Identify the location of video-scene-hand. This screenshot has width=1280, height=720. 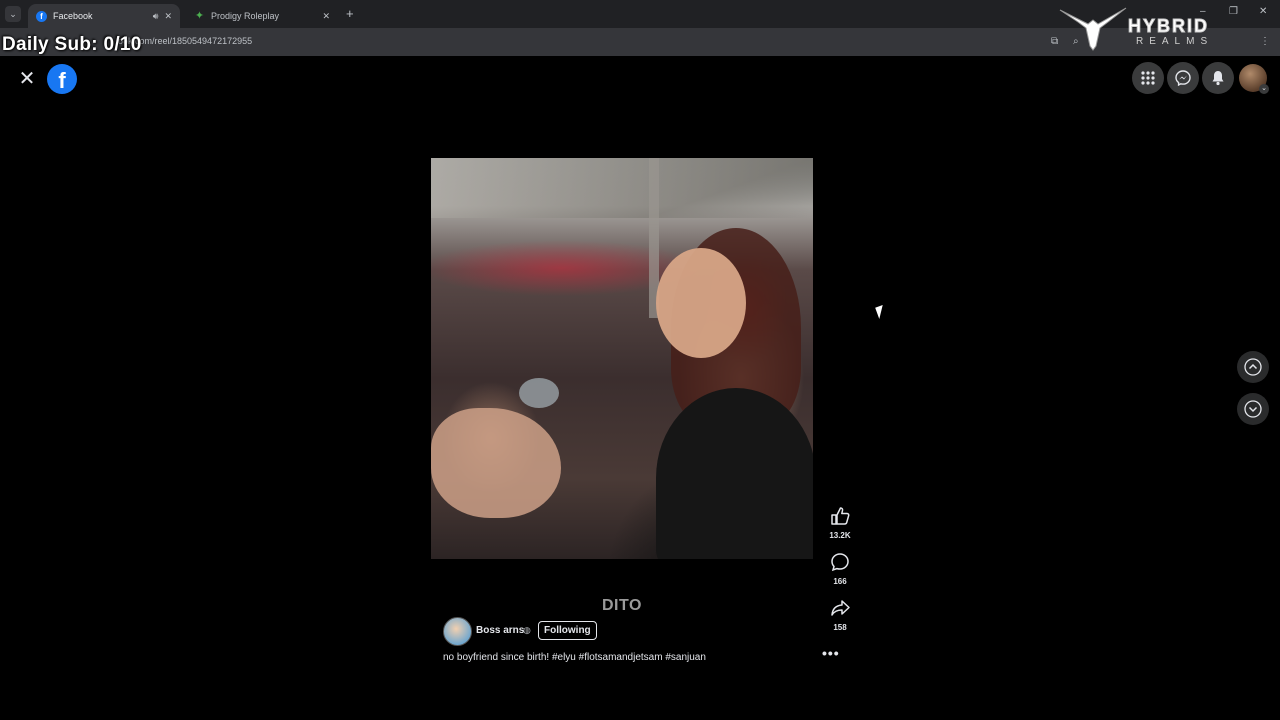
(496, 463).